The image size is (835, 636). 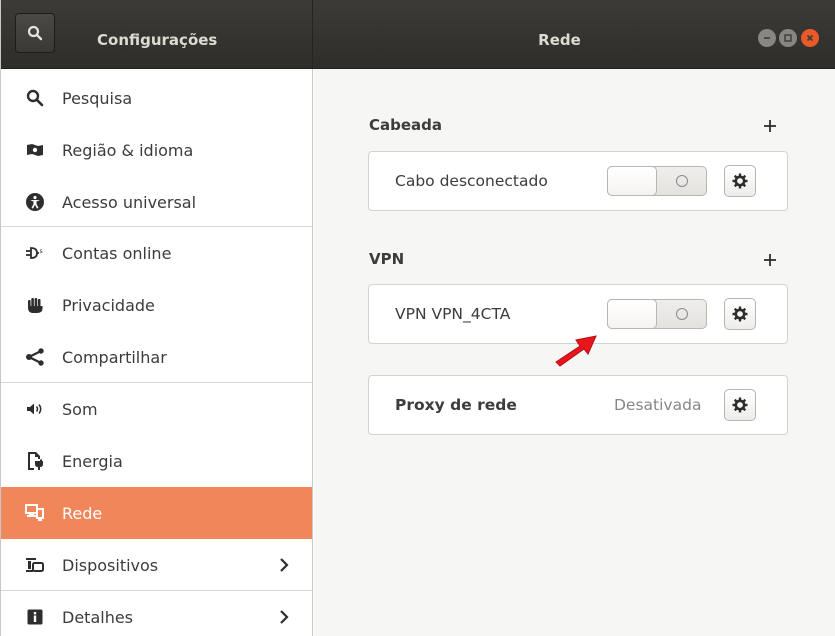 I want to click on sidebar-item-label: Privacidade, so click(x=108, y=305).